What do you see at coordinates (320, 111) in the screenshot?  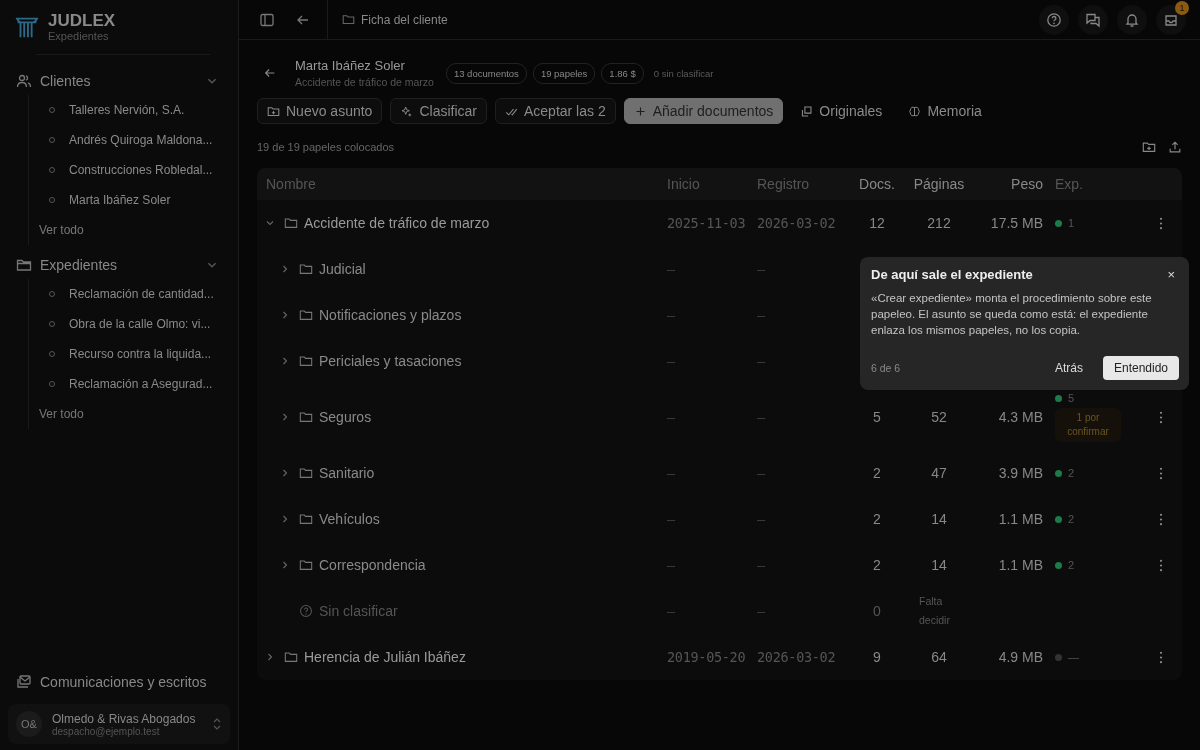 I see `action-button: Nuevo asunto` at bounding box center [320, 111].